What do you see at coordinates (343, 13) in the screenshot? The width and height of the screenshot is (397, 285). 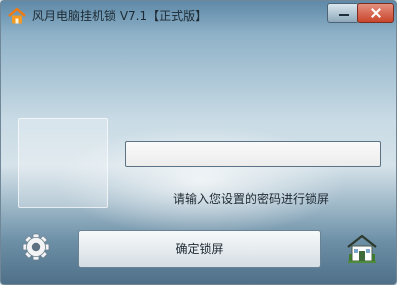 I see `minimize-button` at bounding box center [343, 13].